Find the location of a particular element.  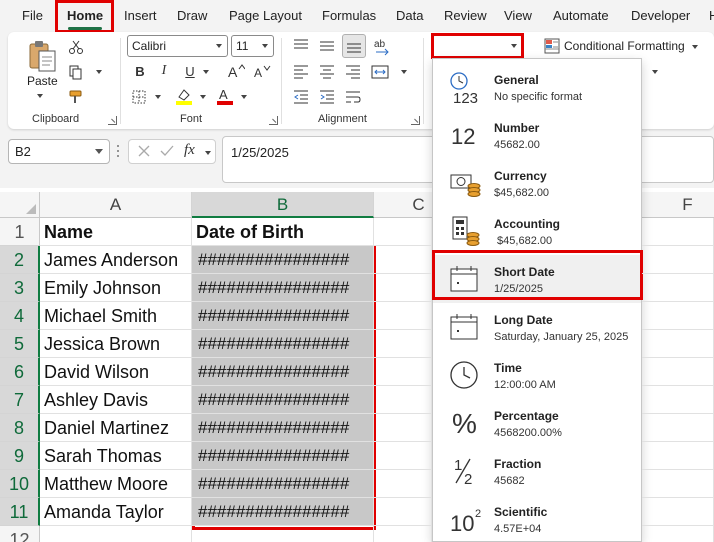

bottom-align-icon is located at coordinates (354, 46).